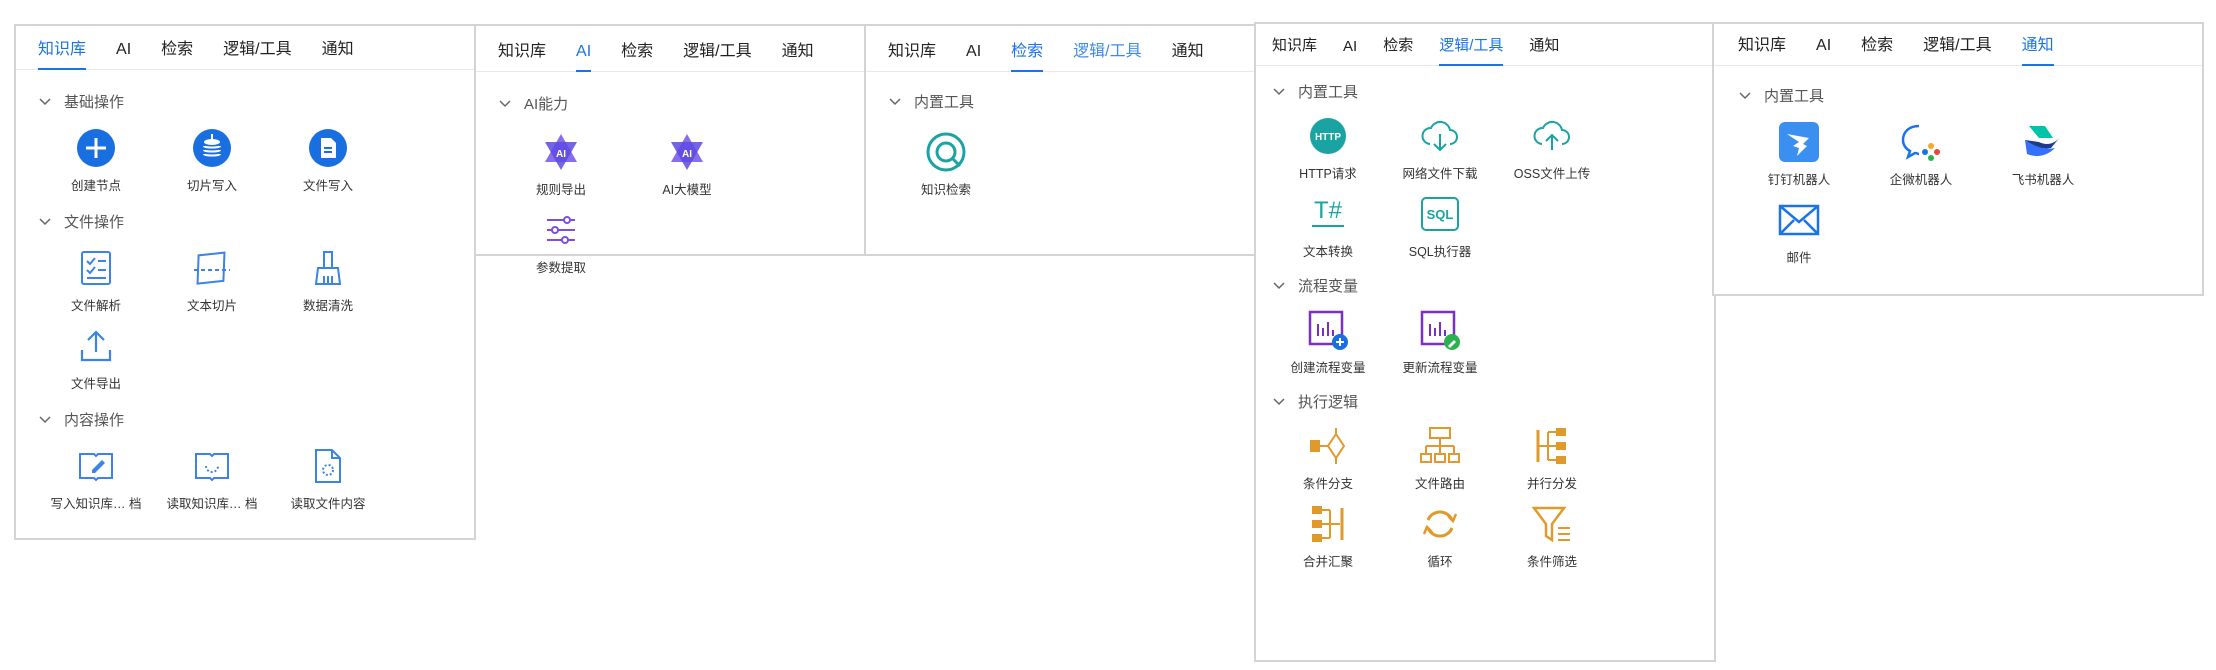 Image resolution: width=2216 pixels, height=670 pixels. What do you see at coordinates (1328, 214) in the screenshot?
I see `text-convert-icon: T#` at bounding box center [1328, 214].